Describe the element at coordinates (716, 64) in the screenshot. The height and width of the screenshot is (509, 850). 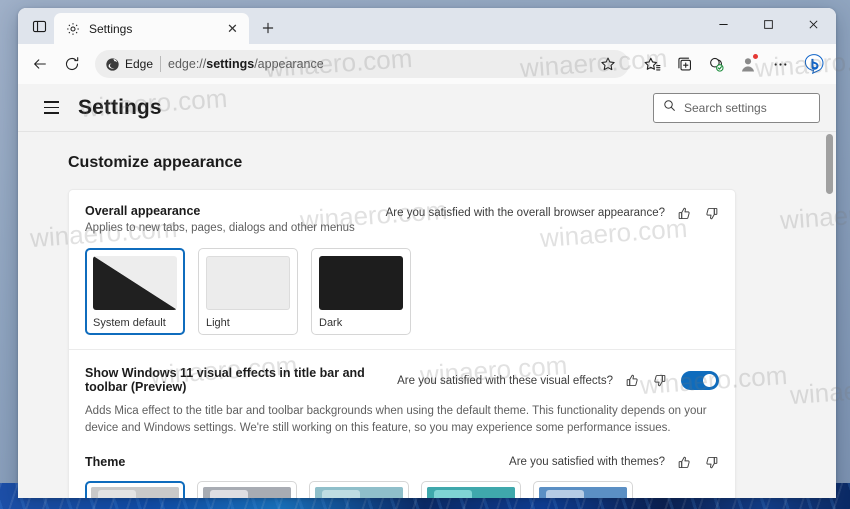
I see `browser-essentials-icon` at that location.